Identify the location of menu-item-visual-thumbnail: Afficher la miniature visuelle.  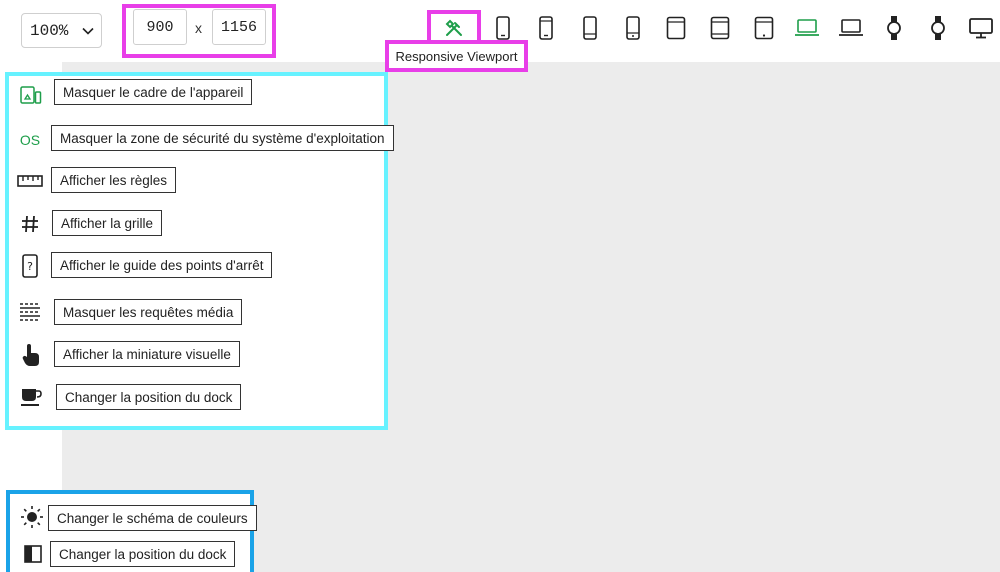
(147, 354).